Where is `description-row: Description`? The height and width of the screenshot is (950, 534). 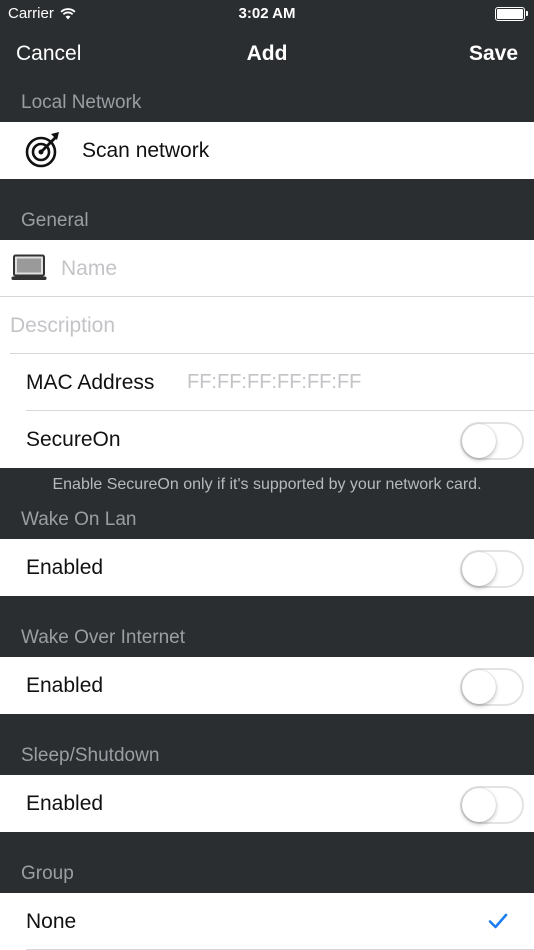
description-row: Description is located at coordinates (267, 325).